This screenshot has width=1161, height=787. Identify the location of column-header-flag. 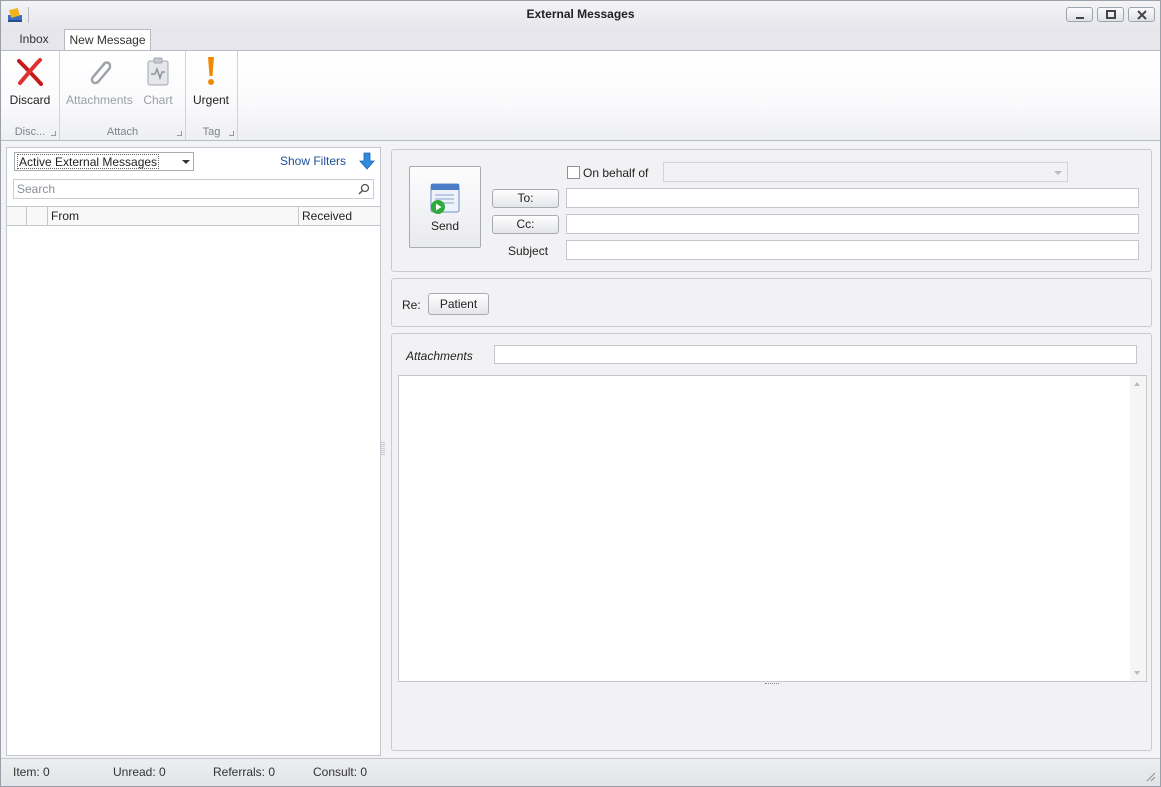
(37, 216).